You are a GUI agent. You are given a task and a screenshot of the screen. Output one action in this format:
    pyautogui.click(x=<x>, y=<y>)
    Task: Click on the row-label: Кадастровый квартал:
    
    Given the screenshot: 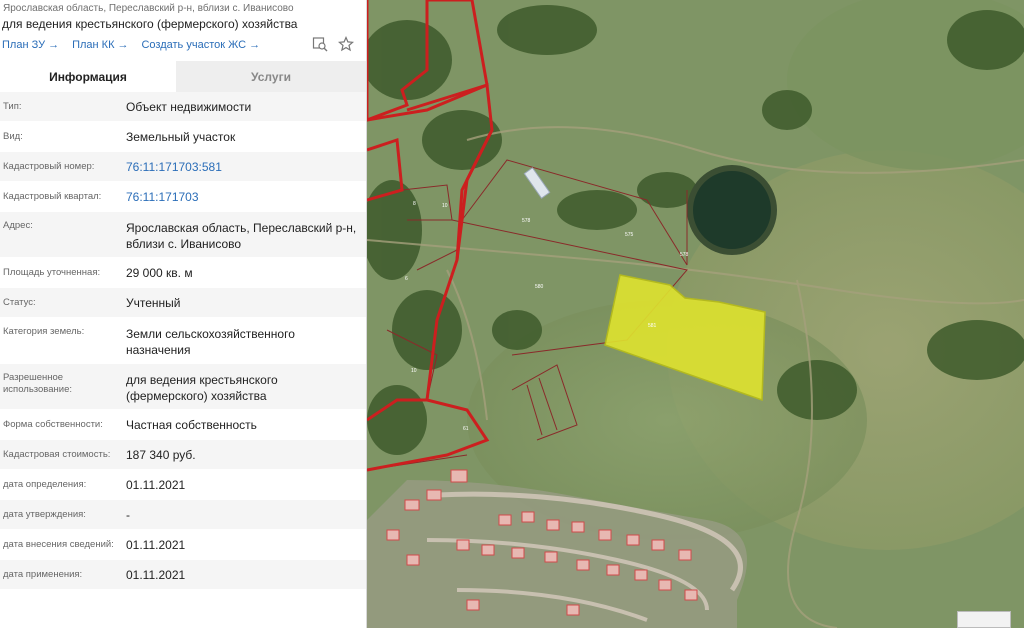 What is the action you would take?
    pyautogui.click(x=52, y=196)
    